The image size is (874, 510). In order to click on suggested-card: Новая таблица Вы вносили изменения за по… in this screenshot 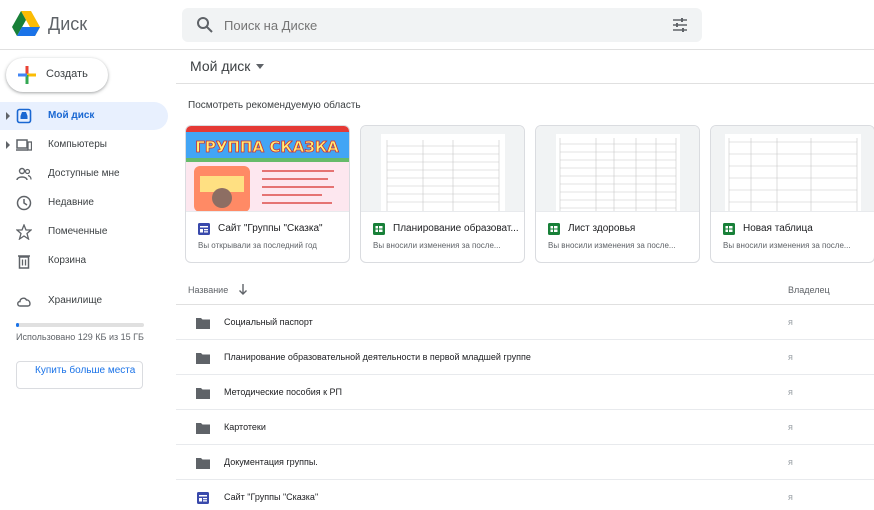, I will do `click(792, 194)`.